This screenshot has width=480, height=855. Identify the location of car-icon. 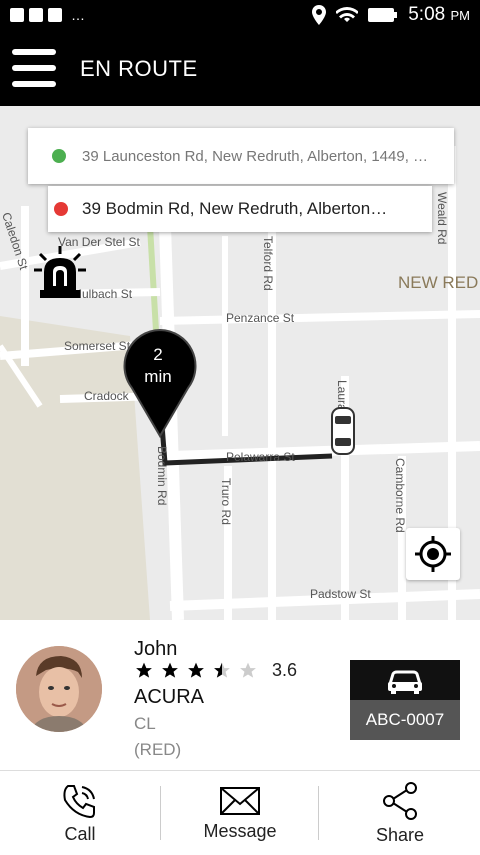
(405, 682).